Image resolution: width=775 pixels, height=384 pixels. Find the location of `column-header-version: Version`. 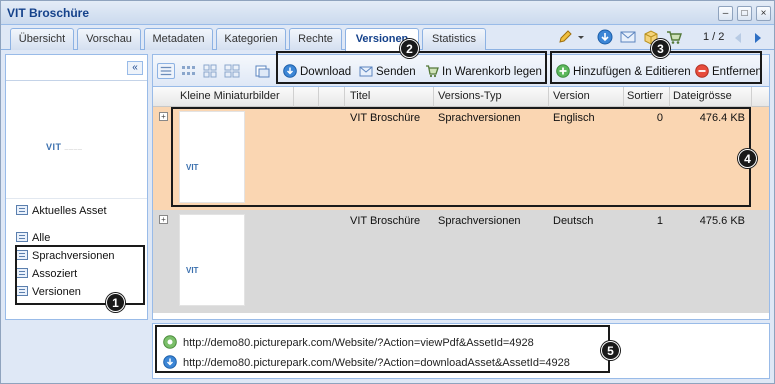

column-header-version: Version is located at coordinates (588, 96).